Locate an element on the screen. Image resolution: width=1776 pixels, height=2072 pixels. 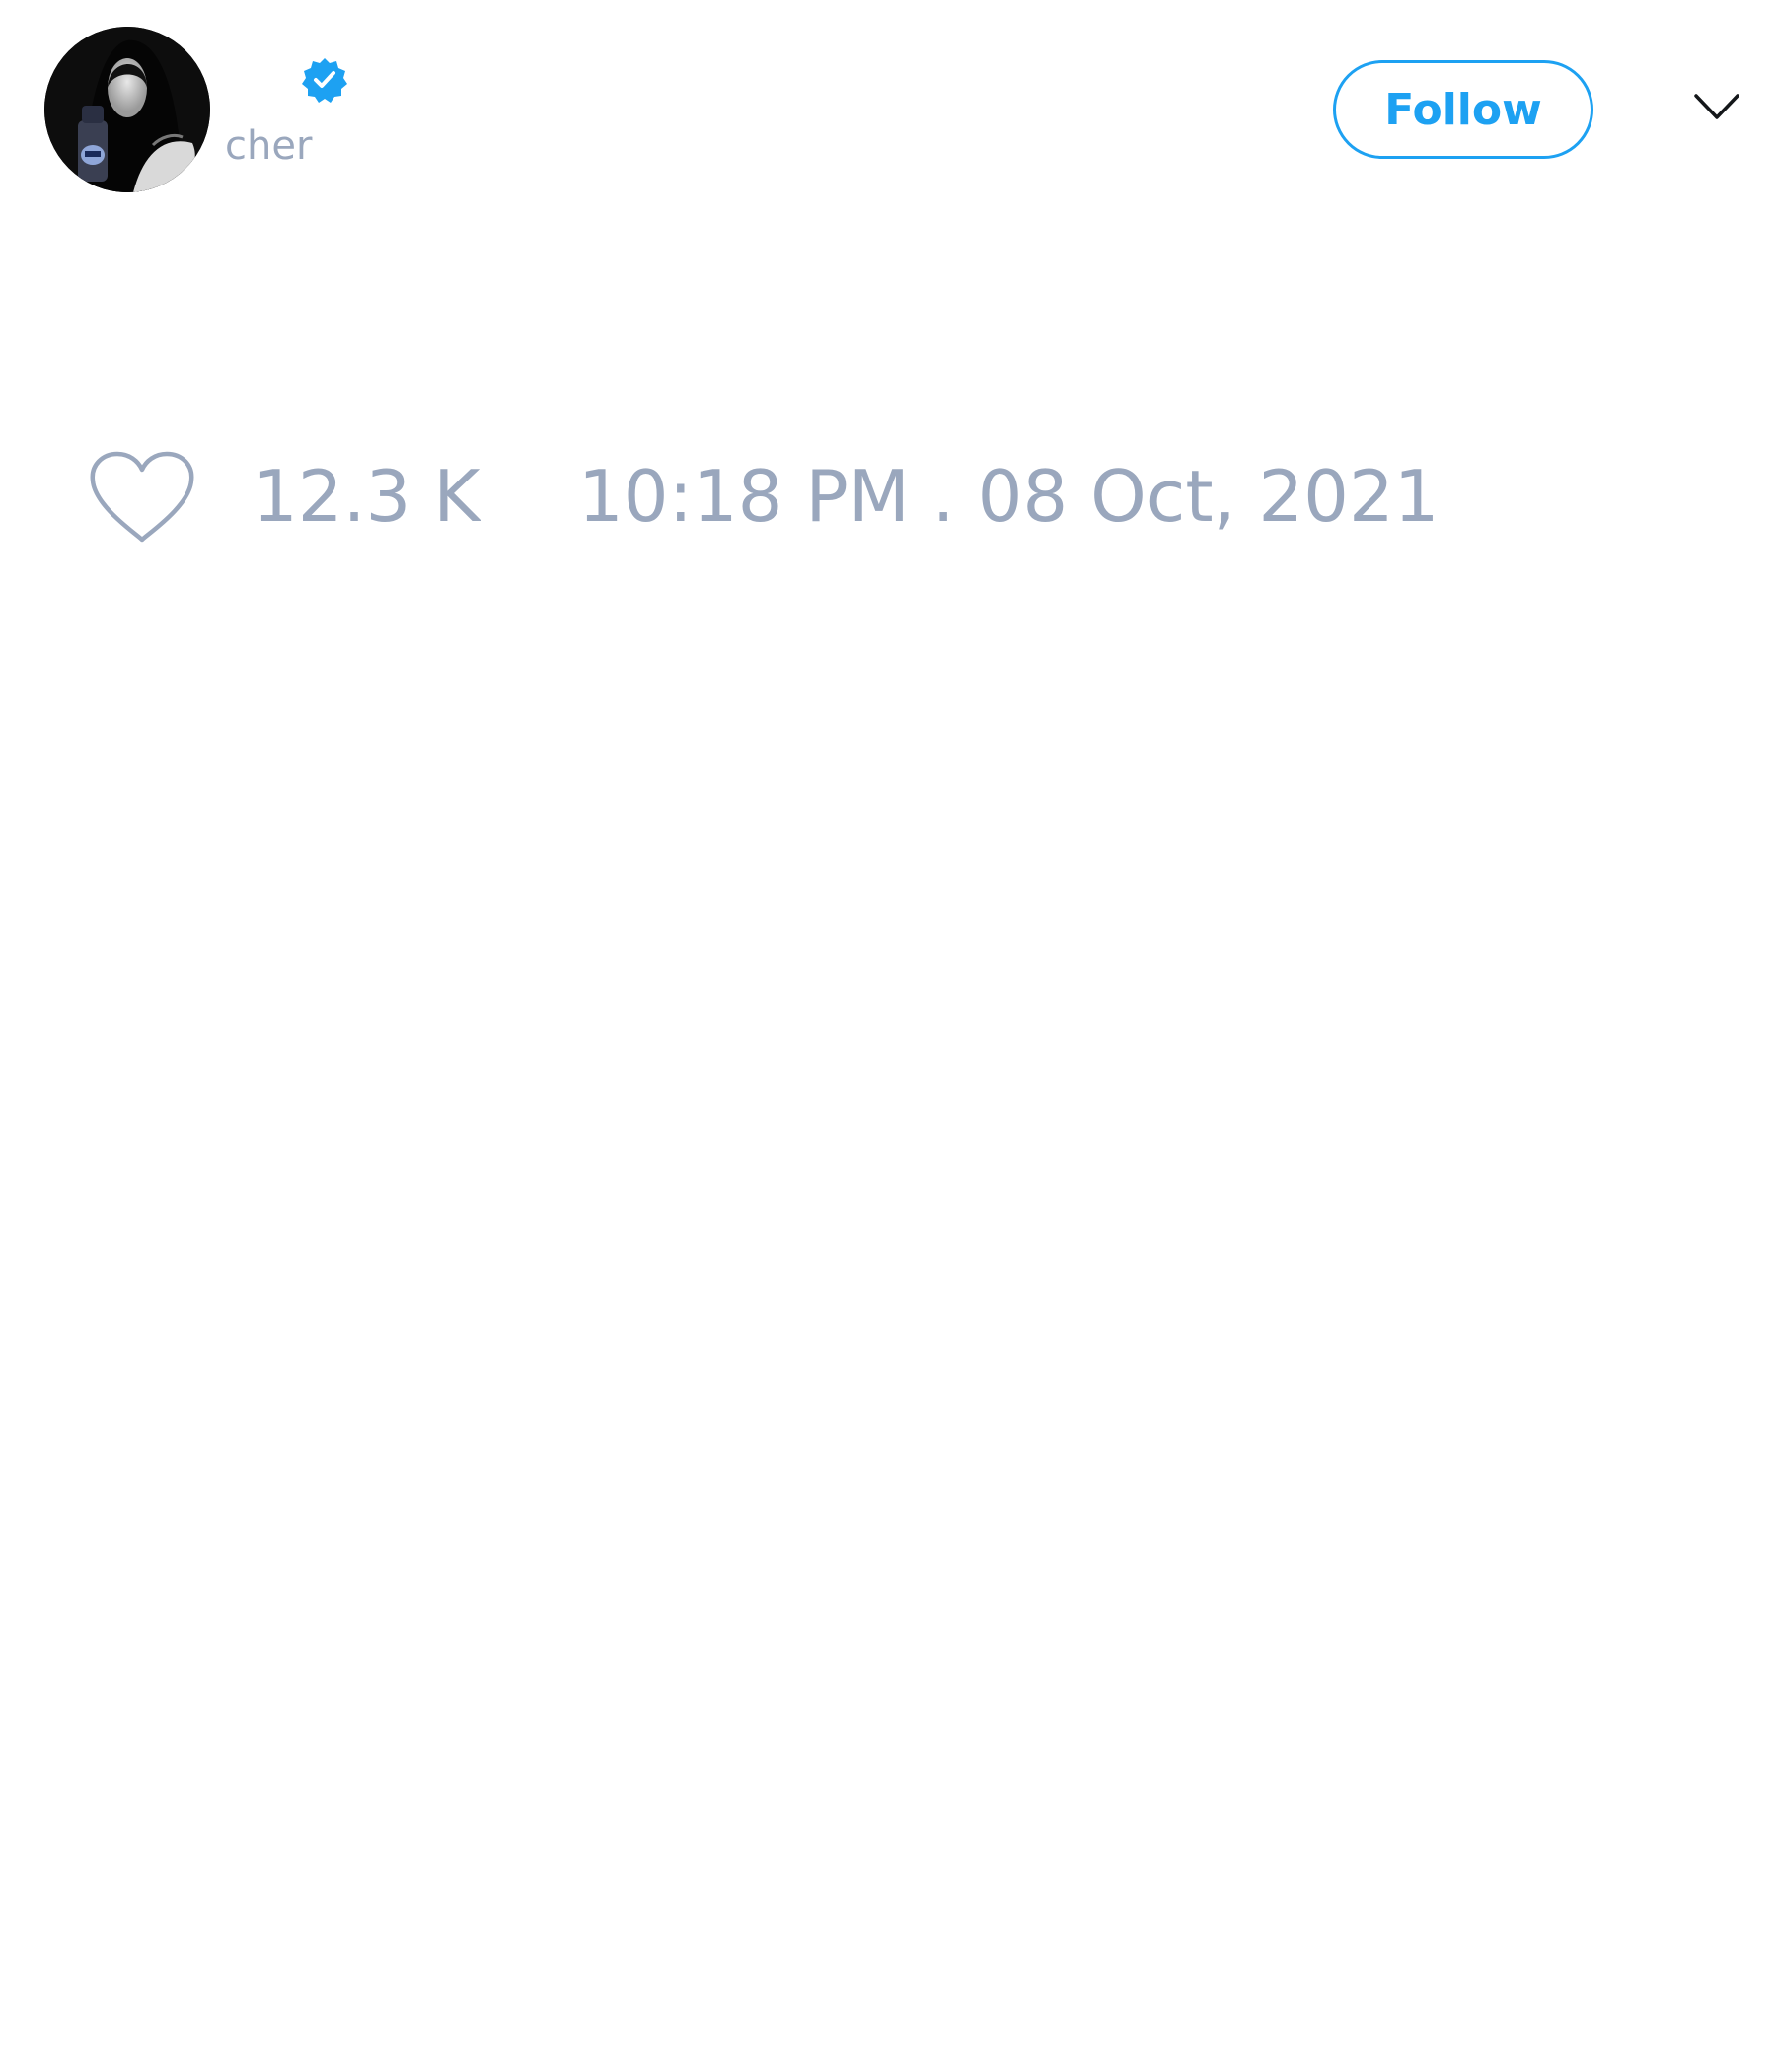
timestamp: 10:18 PM . 08 Oct, 2021 is located at coordinates (1009, 497).